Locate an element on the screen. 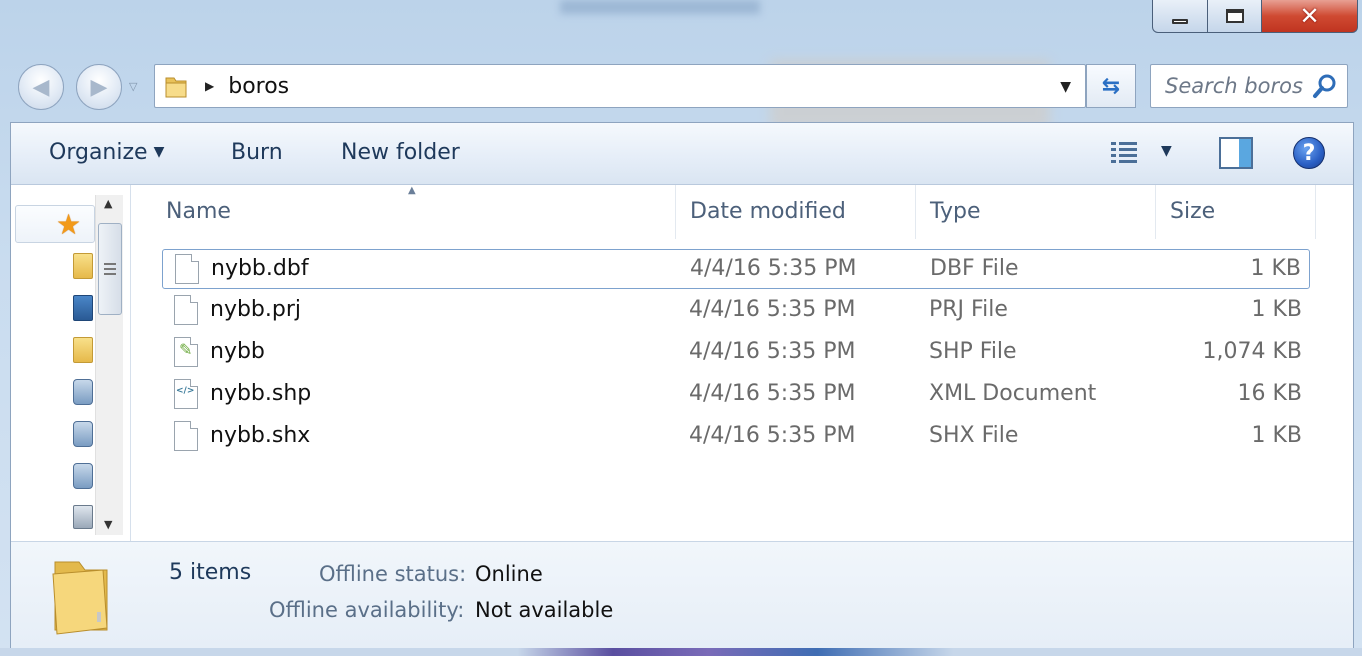  file-type: SHX File is located at coordinates (974, 435).